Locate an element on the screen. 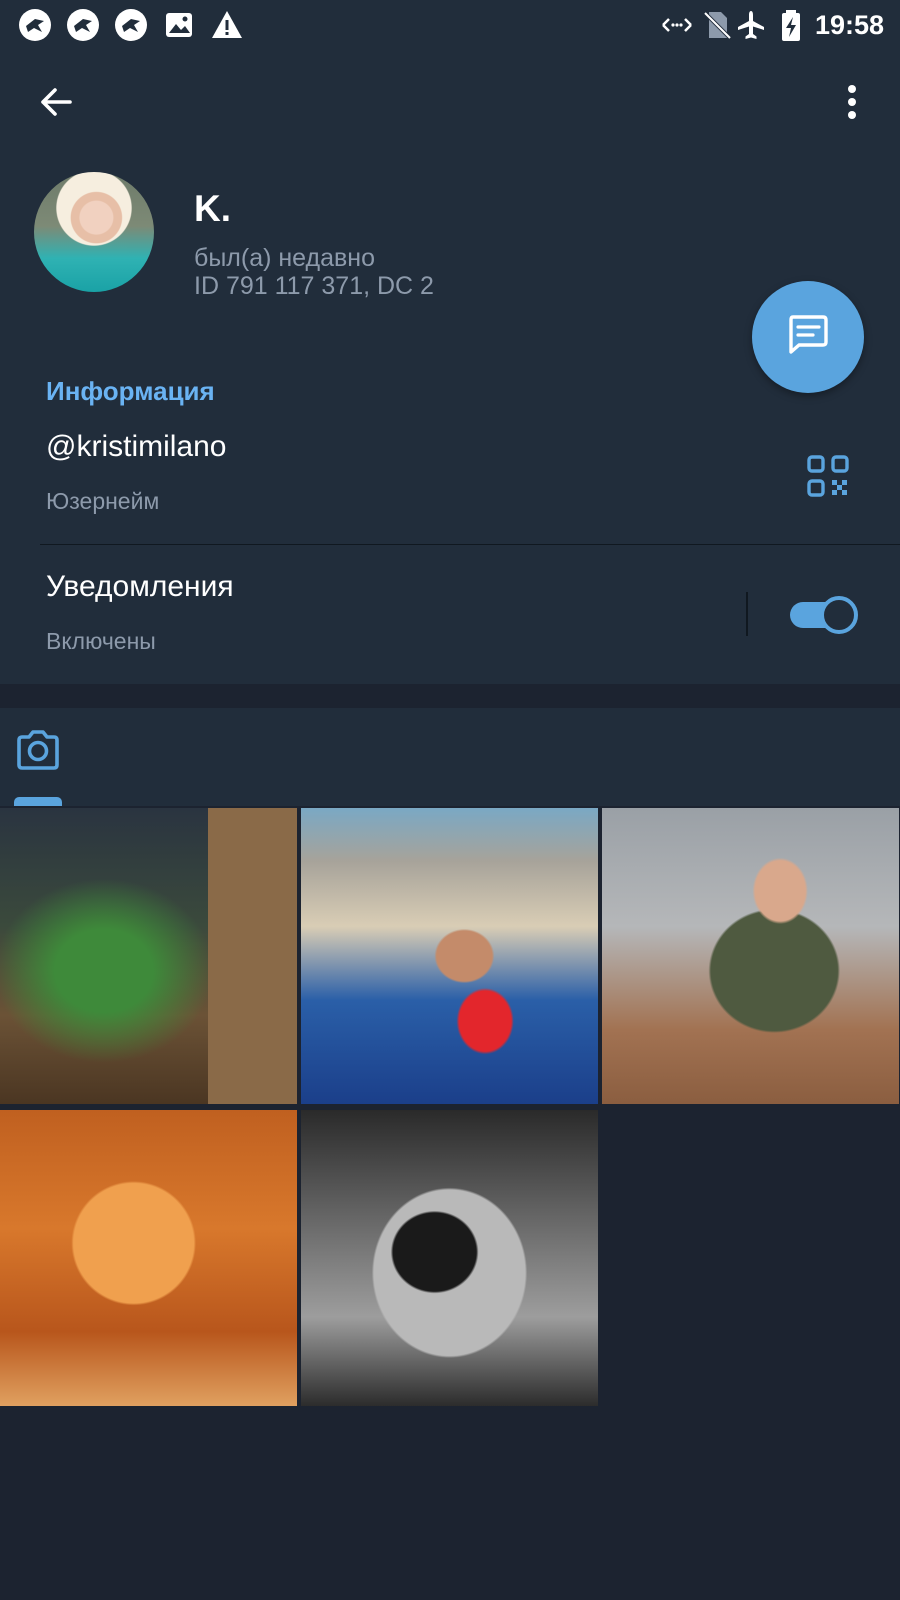  airplane-icon is located at coordinates (751, 25).